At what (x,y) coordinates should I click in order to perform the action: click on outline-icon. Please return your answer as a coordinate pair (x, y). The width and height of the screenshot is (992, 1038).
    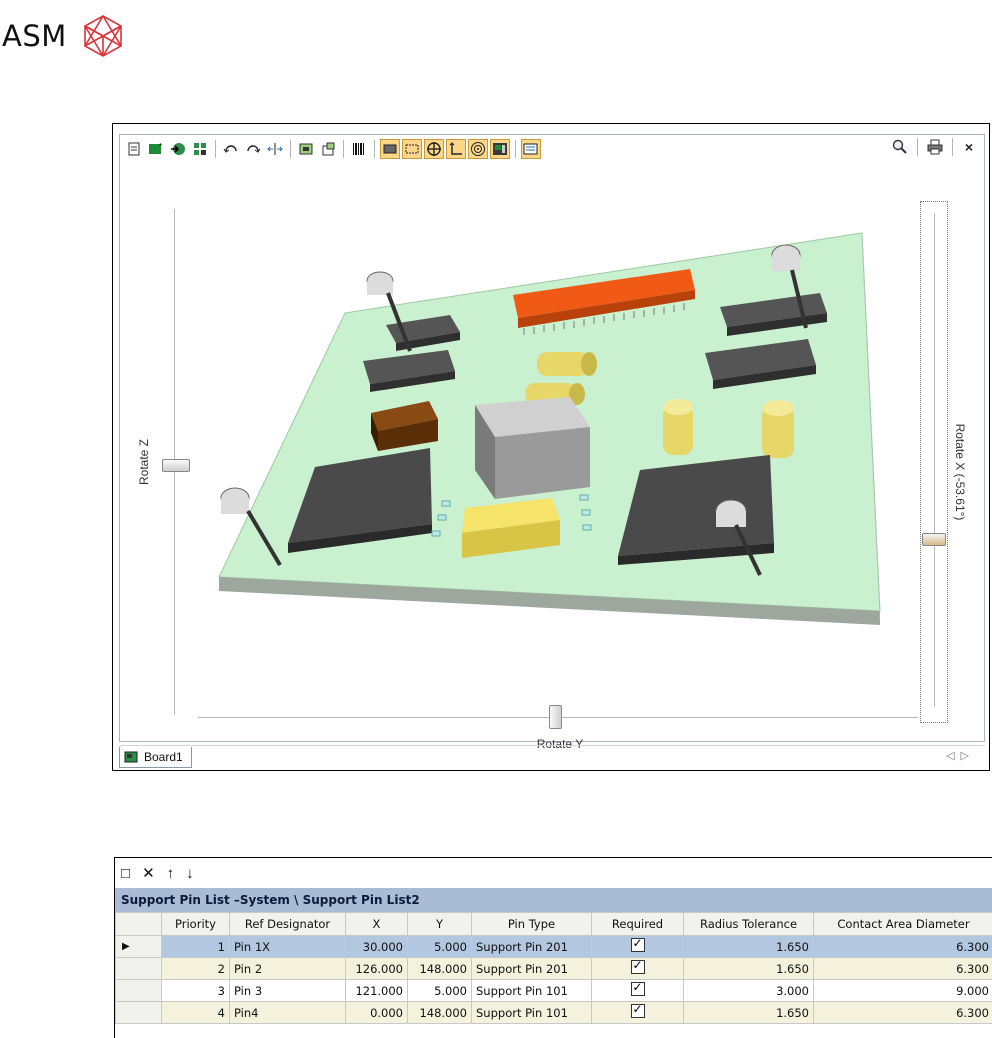
    Looking at the image, I should click on (412, 149).